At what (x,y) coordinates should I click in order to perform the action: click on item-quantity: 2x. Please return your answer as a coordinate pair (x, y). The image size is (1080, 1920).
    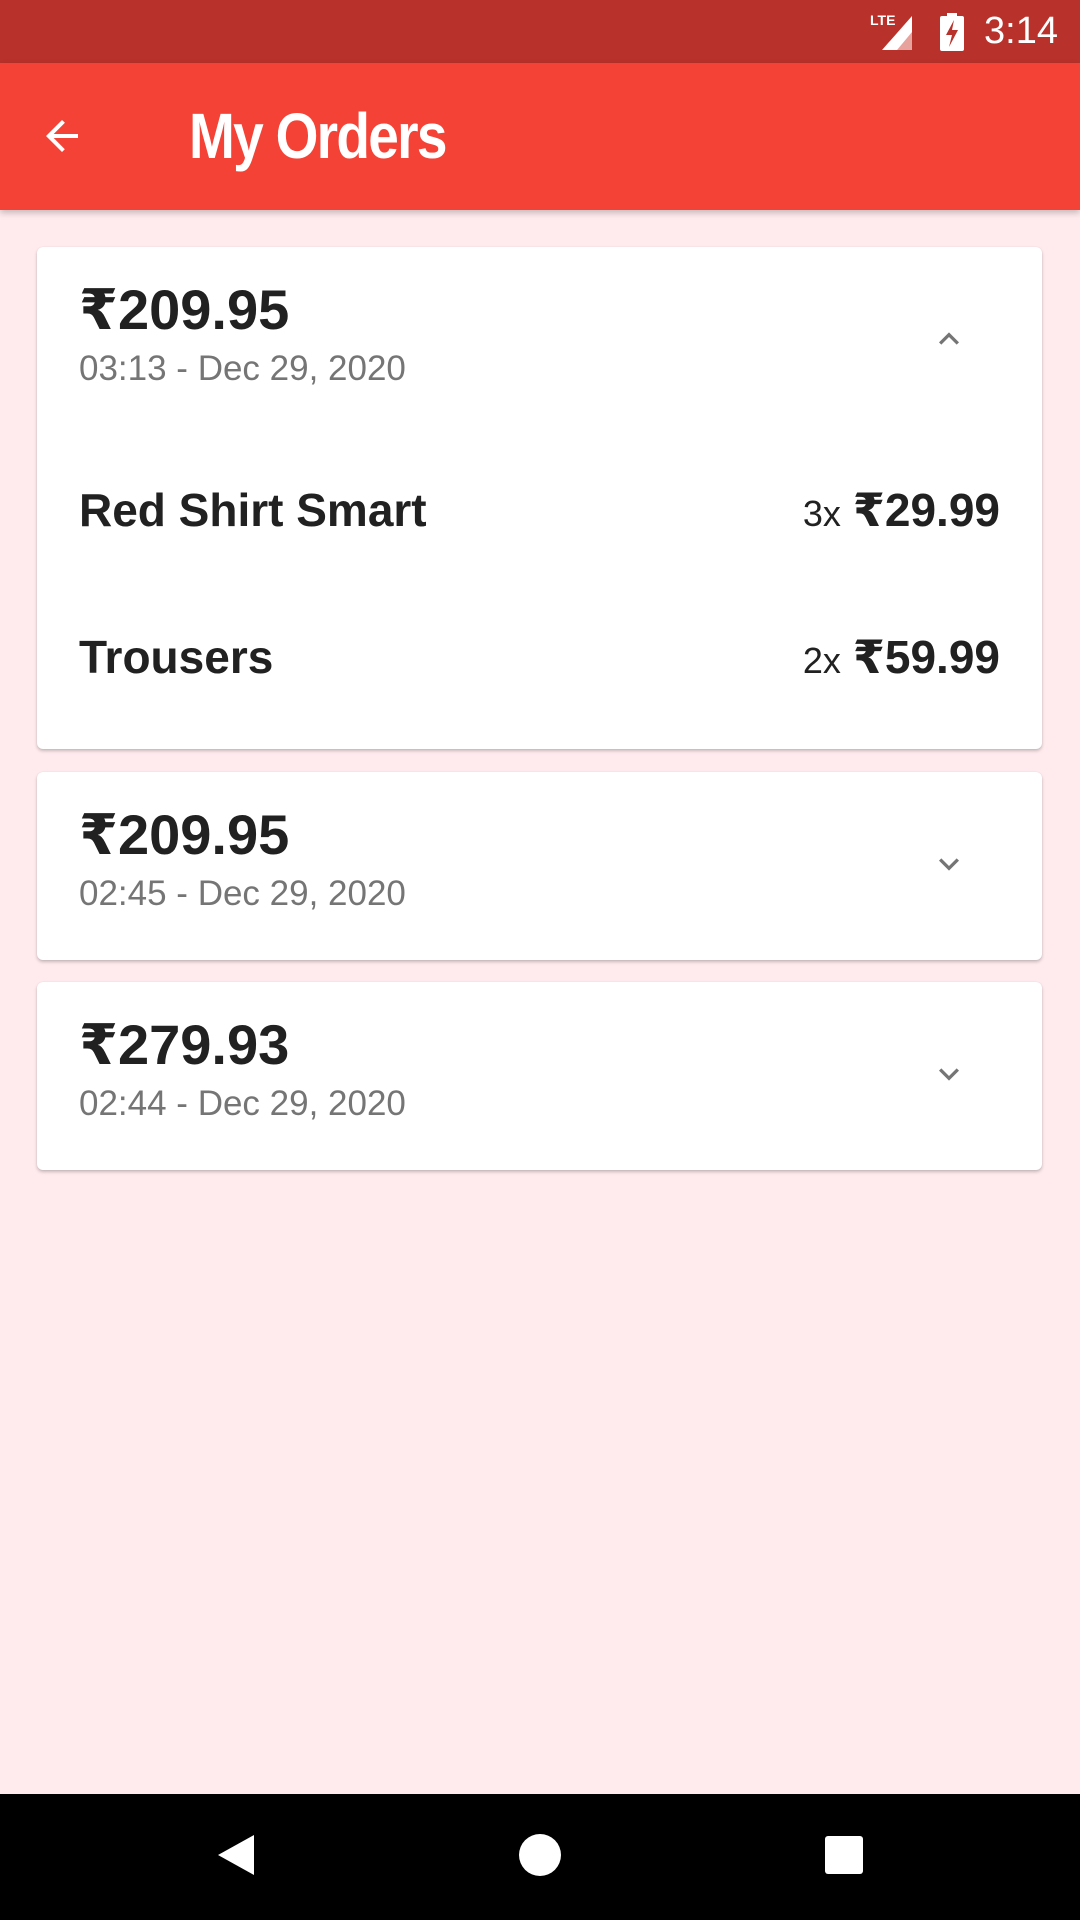
    Looking at the image, I should click on (821, 660).